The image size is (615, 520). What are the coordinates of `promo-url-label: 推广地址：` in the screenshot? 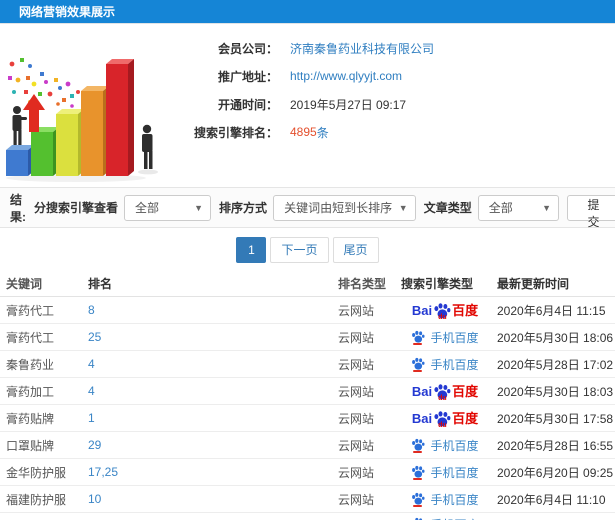 It's located at (247, 76).